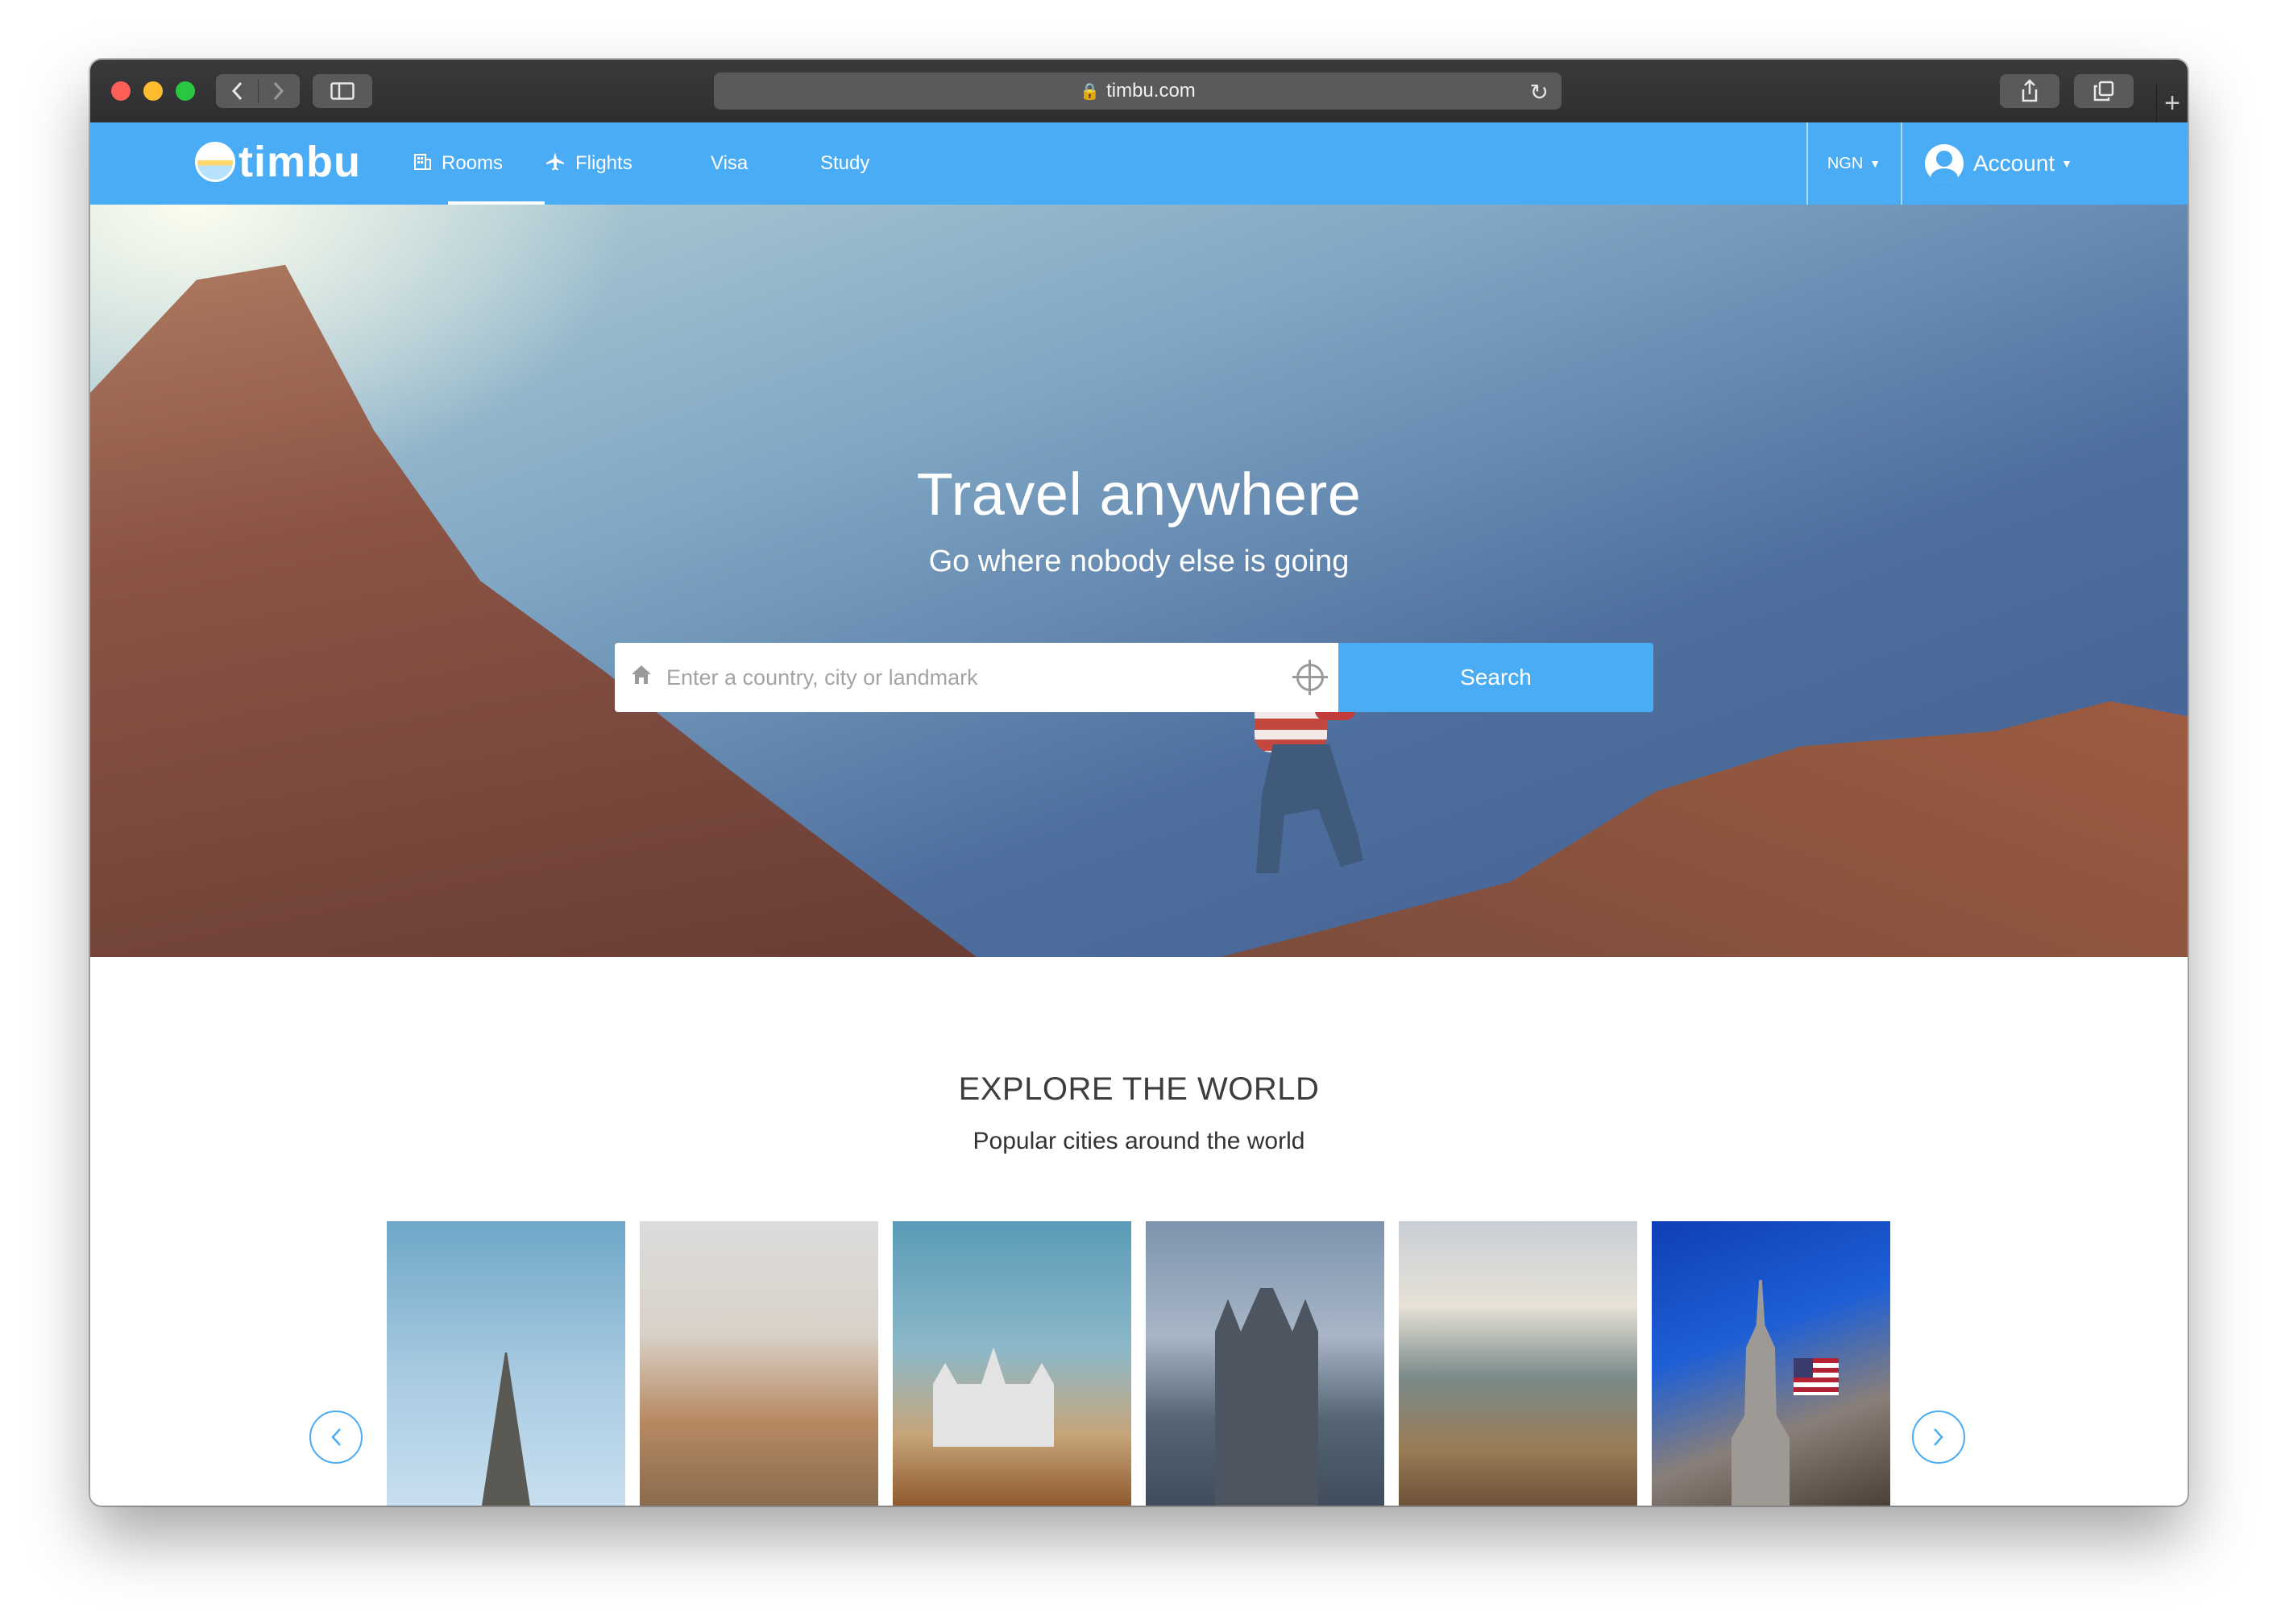 The width and height of the screenshot is (2277, 1624). What do you see at coordinates (730, 163) in the screenshot?
I see `nav-visa-label: Visa` at bounding box center [730, 163].